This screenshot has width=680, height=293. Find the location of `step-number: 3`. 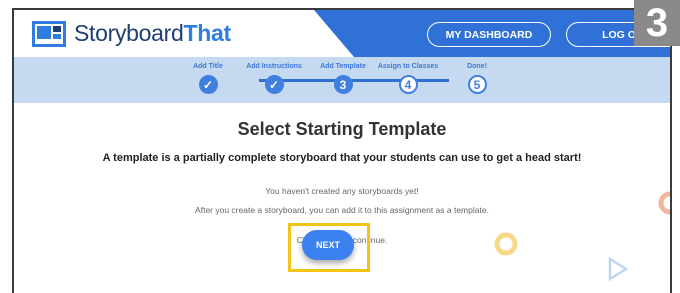

step-number: 3 is located at coordinates (343, 84).